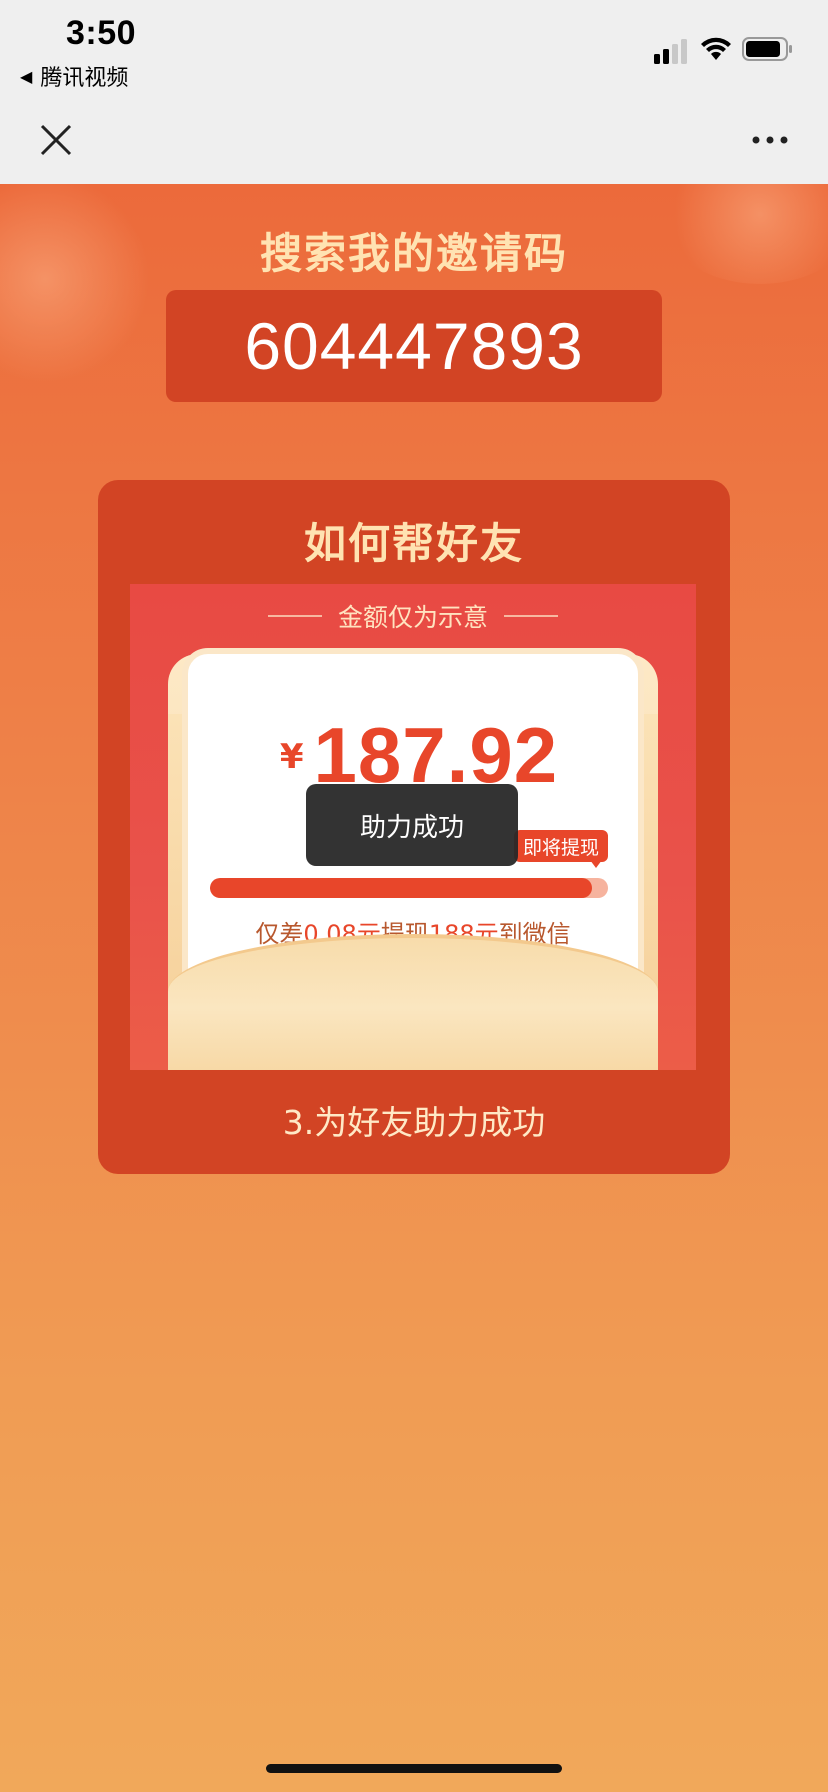 This screenshot has width=828, height=1792. Describe the element at coordinates (767, 49) in the screenshot. I see `battery-icon` at that location.